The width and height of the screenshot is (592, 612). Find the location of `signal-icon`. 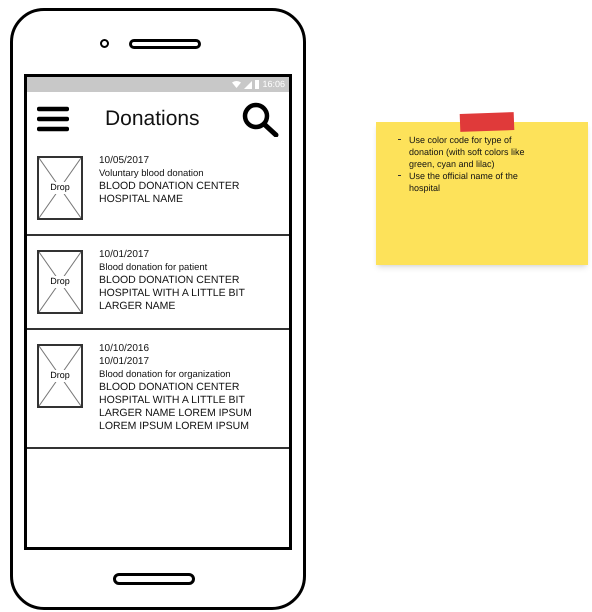

signal-icon is located at coordinates (248, 84).